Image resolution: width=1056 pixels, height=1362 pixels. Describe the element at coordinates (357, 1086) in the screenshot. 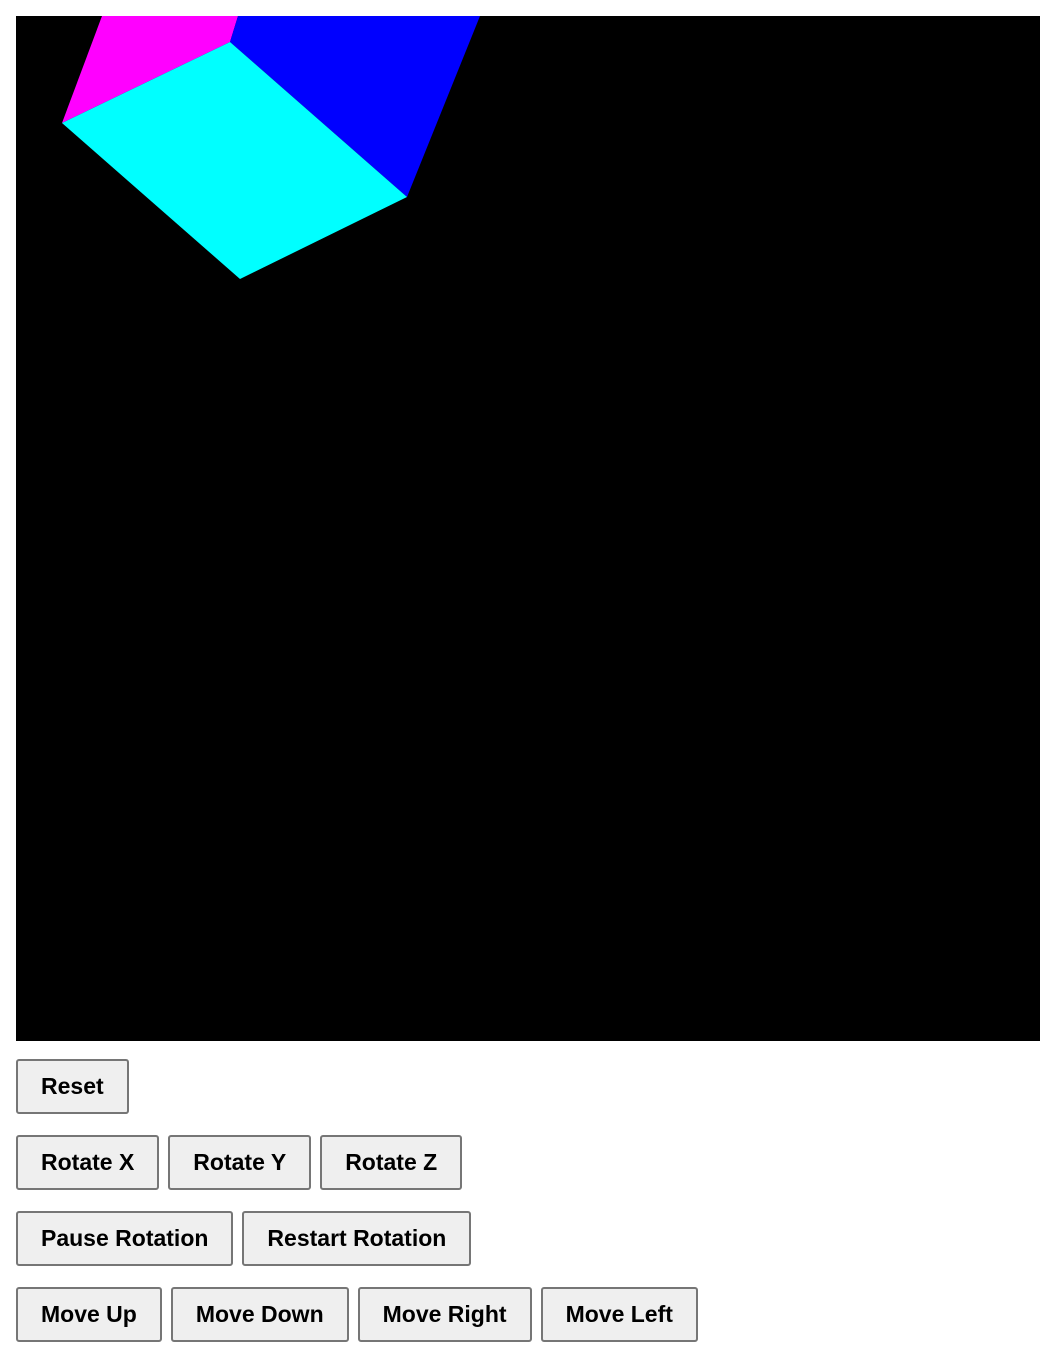

I see `reset-row: Reset` at that location.